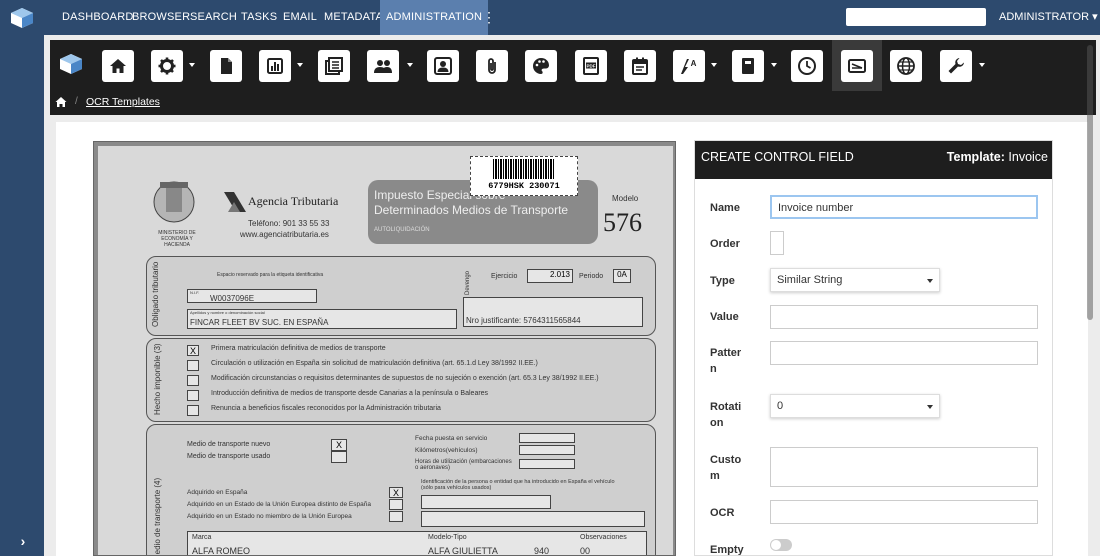 The width and height of the screenshot is (1100, 556). I want to click on paperclip-icon, so click(492, 66).